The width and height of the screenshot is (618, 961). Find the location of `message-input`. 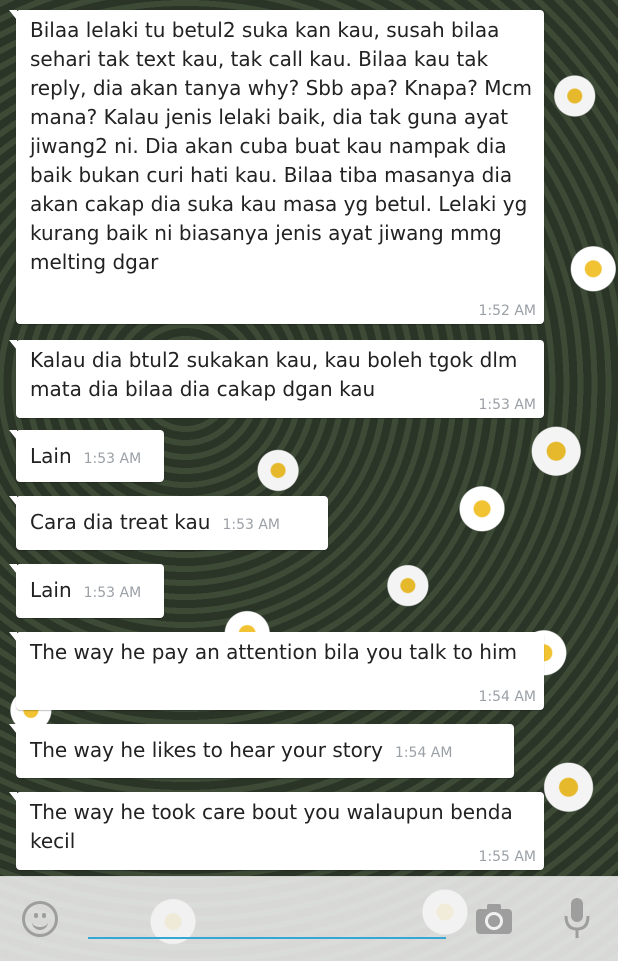

message-input is located at coordinates (267, 923).